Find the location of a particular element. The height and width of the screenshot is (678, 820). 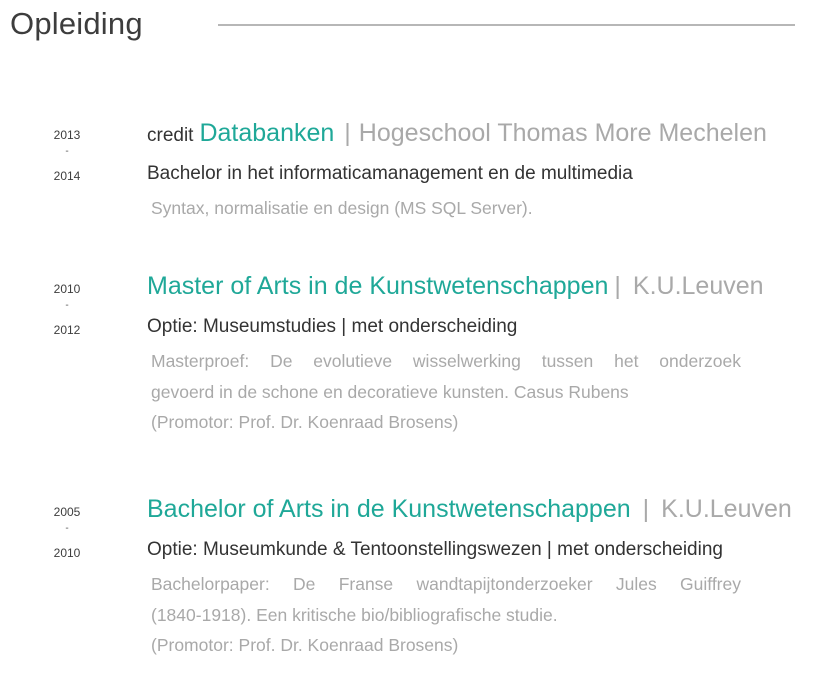

year-end: 2014 is located at coordinates (67, 176).